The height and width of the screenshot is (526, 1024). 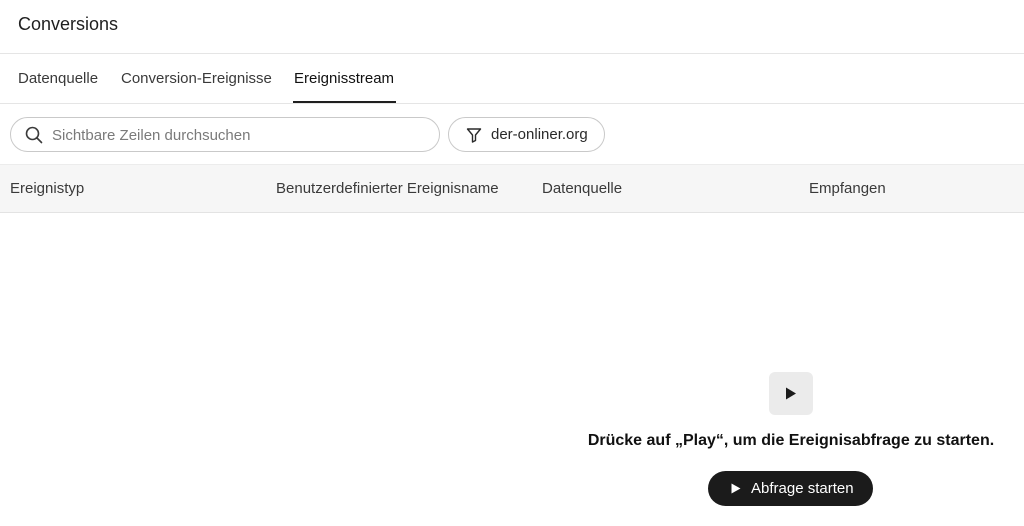 What do you see at coordinates (582, 189) in the screenshot?
I see `column-header-datenquelle: Datenquelle` at bounding box center [582, 189].